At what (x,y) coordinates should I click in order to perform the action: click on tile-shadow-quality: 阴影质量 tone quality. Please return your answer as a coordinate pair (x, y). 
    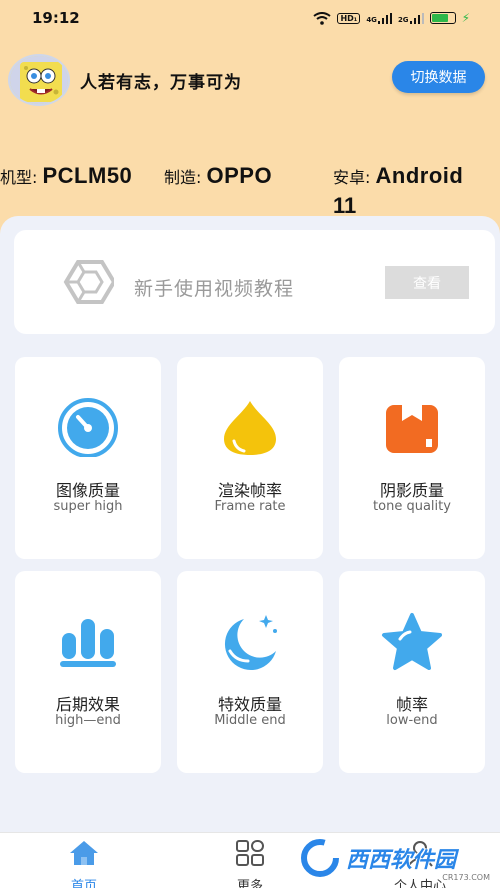
    Looking at the image, I should click on (412, 458).